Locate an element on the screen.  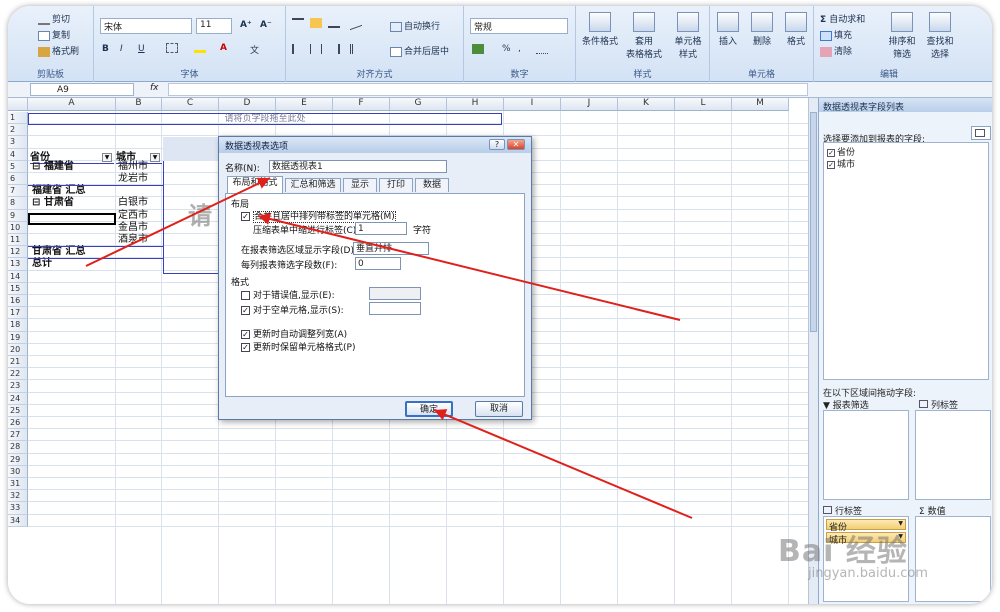
arrow-to-ok-button is located at coordinates (563, 464).